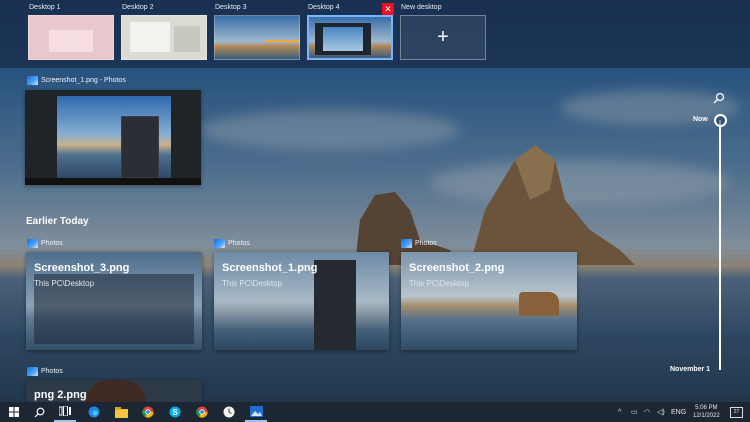  I want to click on task-view-icon, so click(65, 412).